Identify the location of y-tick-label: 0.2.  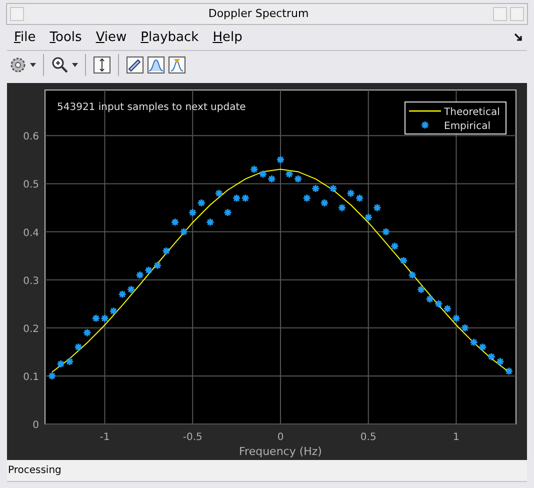
(31, 329).